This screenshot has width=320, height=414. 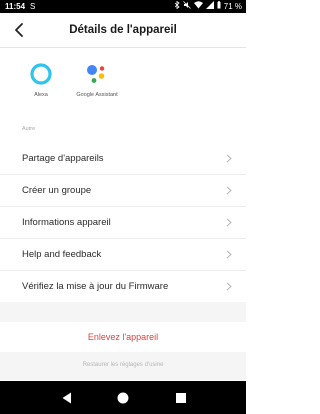 What do you see at coordinates (33, 6) in the screenshot?
I see `app-notification-indicator: S` at bounding box center [33, 6].